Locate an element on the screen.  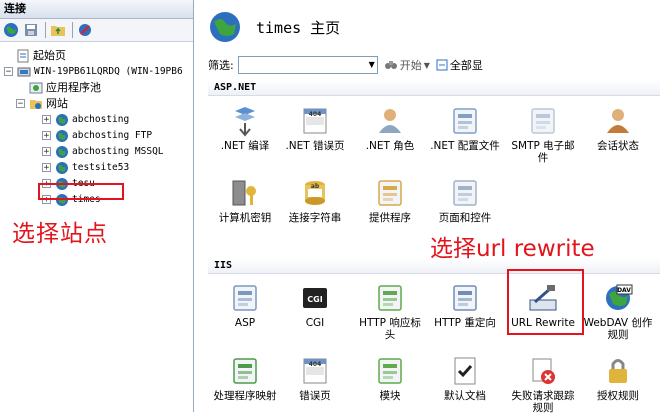
tree-label: 应用程序池 is located at coordinates (73, 87).